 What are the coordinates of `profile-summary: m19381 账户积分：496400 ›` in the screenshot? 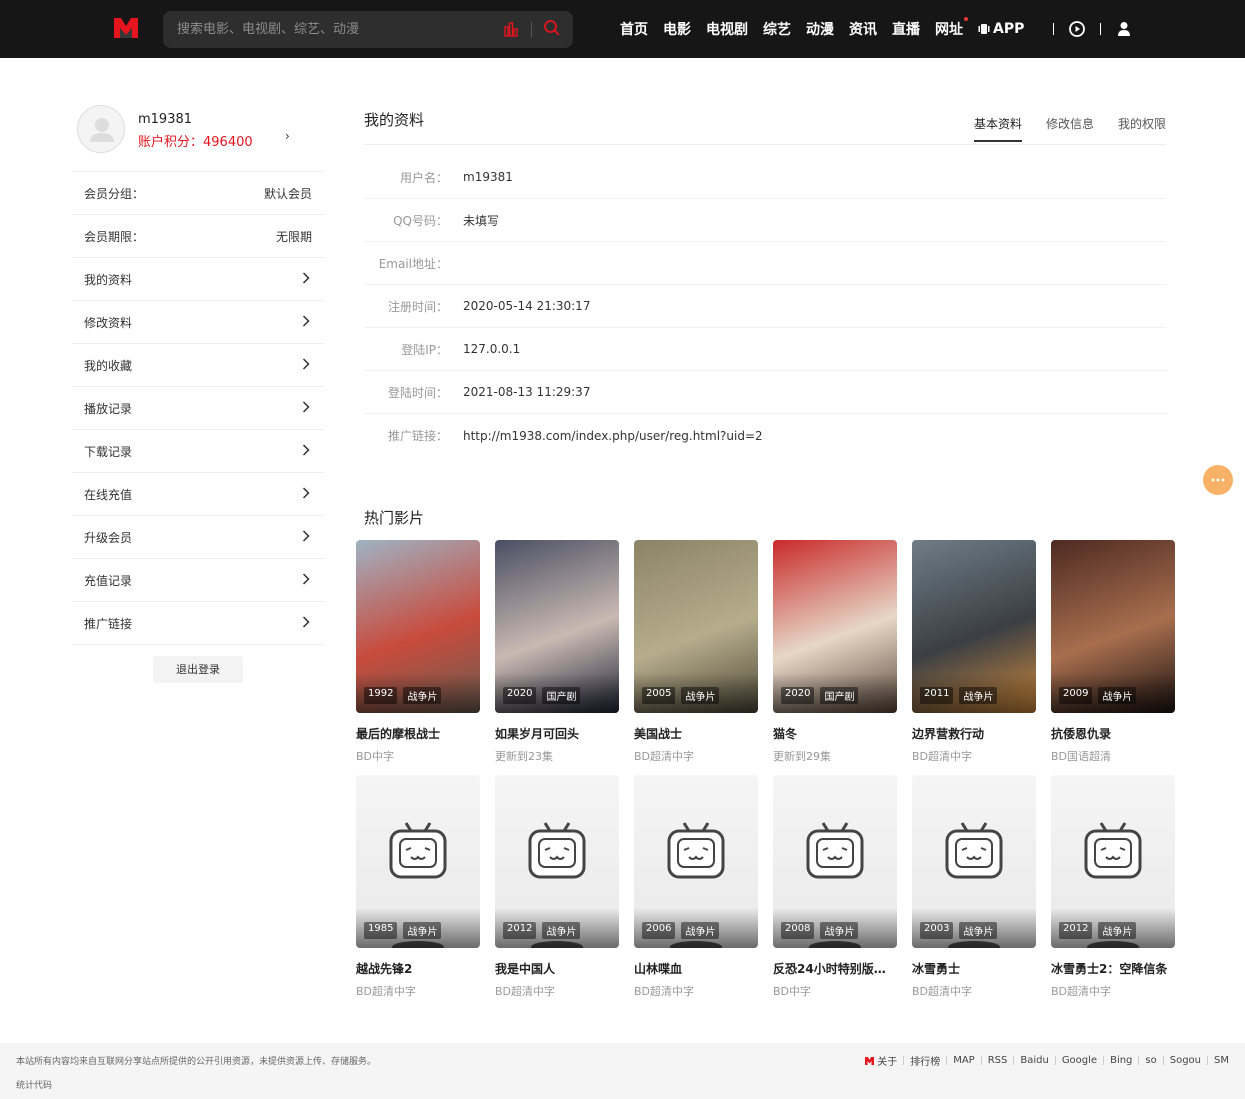 It's located at (198, 137).